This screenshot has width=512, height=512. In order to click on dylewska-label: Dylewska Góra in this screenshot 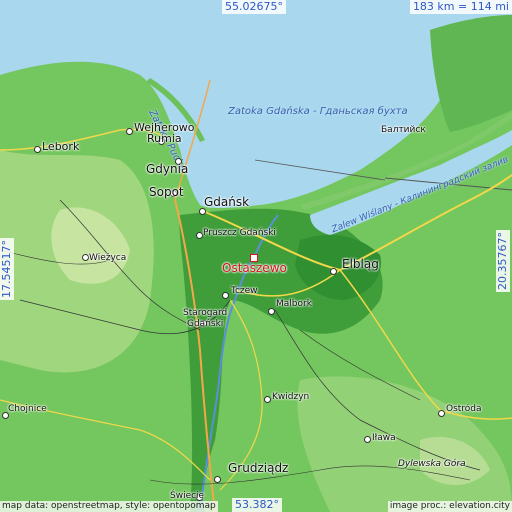, I will do `click(432, 464)`.